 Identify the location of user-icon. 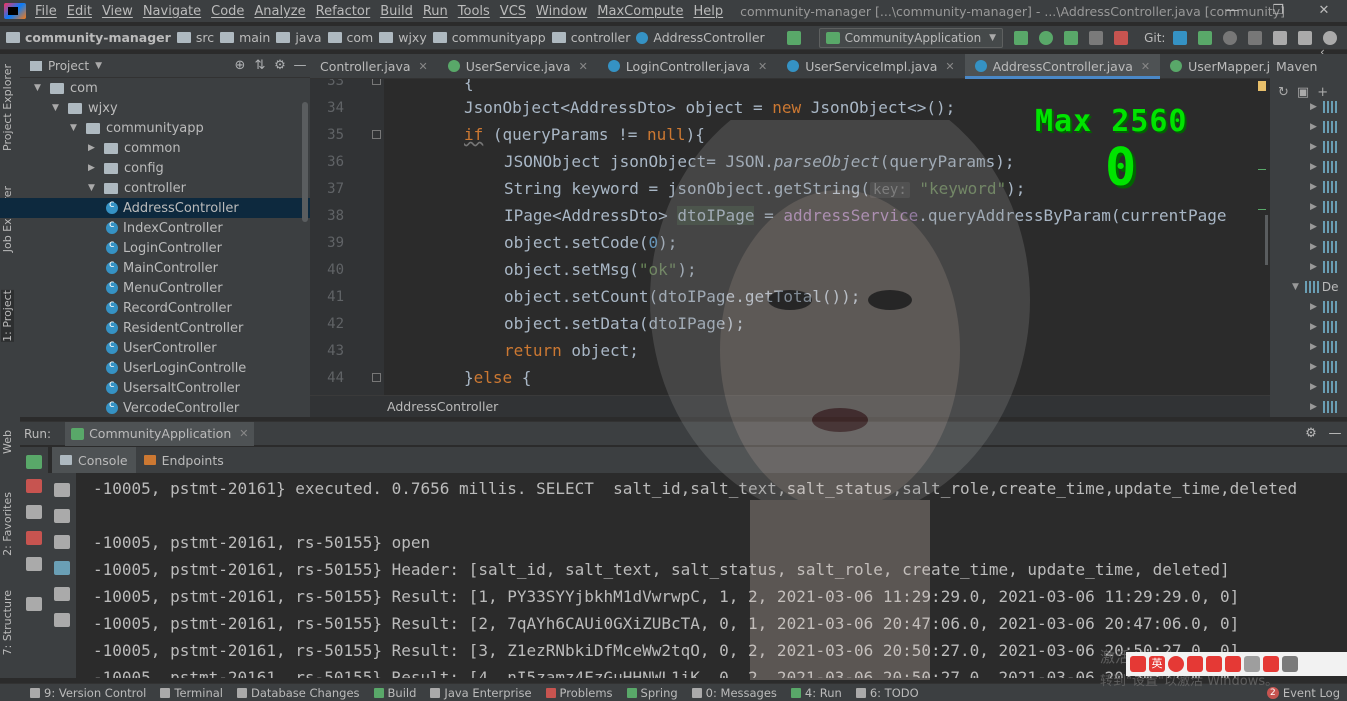
(1252, 664).